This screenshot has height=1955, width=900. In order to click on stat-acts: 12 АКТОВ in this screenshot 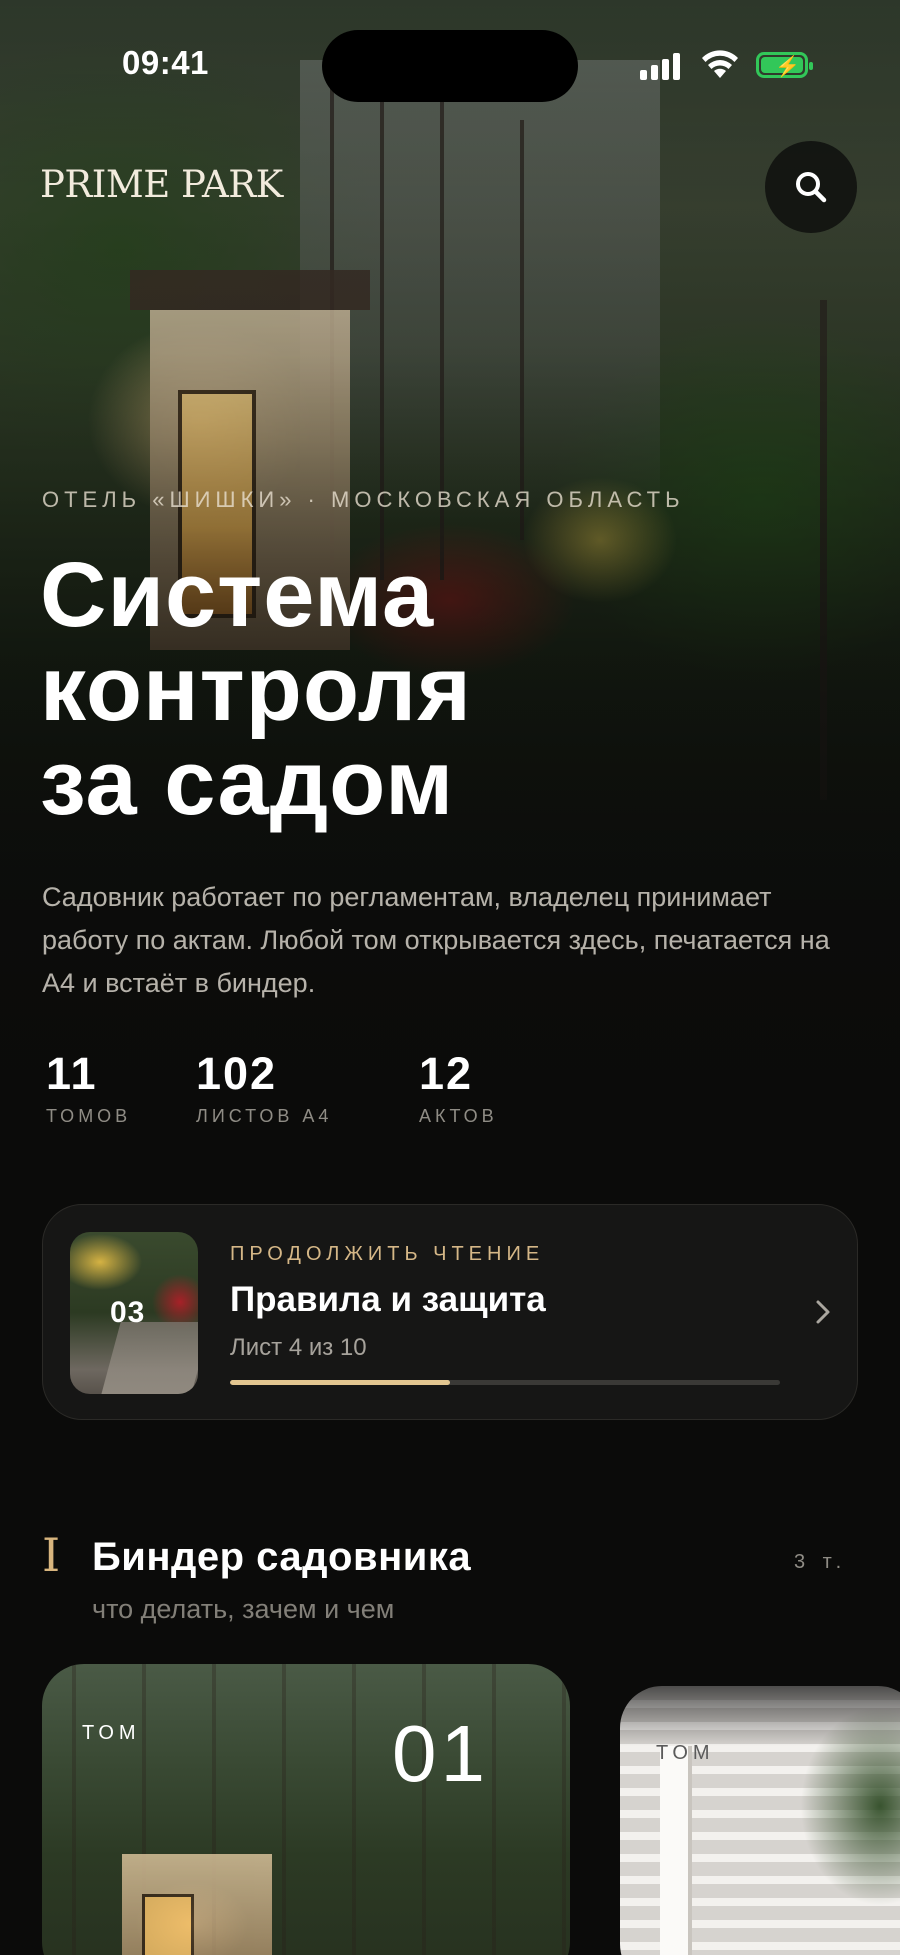, I will do `click(458, 1087)`.